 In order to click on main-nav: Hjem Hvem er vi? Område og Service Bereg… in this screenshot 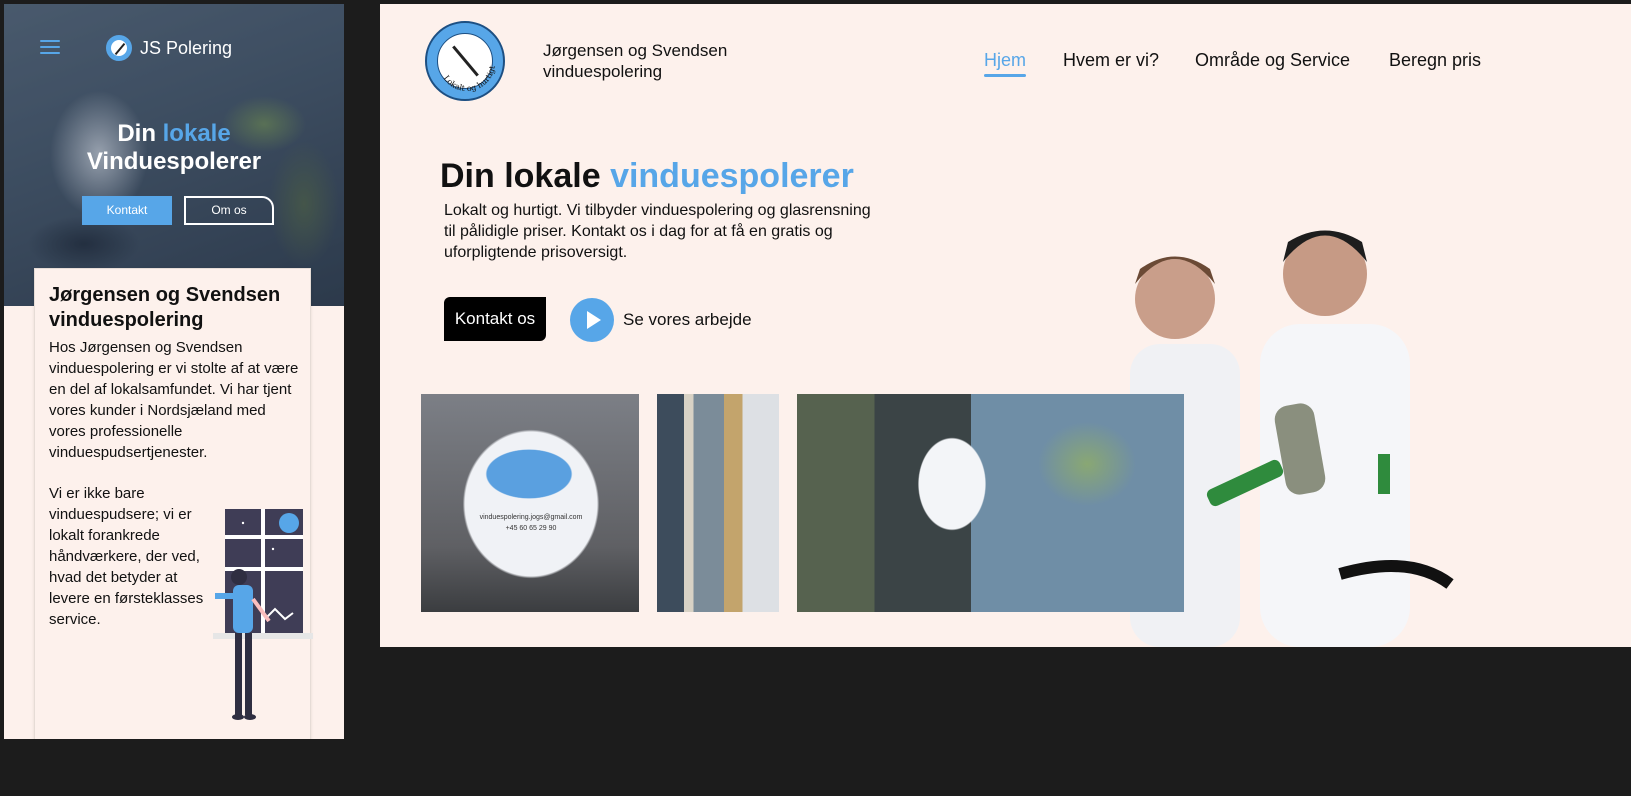, I will do `click(1005, 65)`.